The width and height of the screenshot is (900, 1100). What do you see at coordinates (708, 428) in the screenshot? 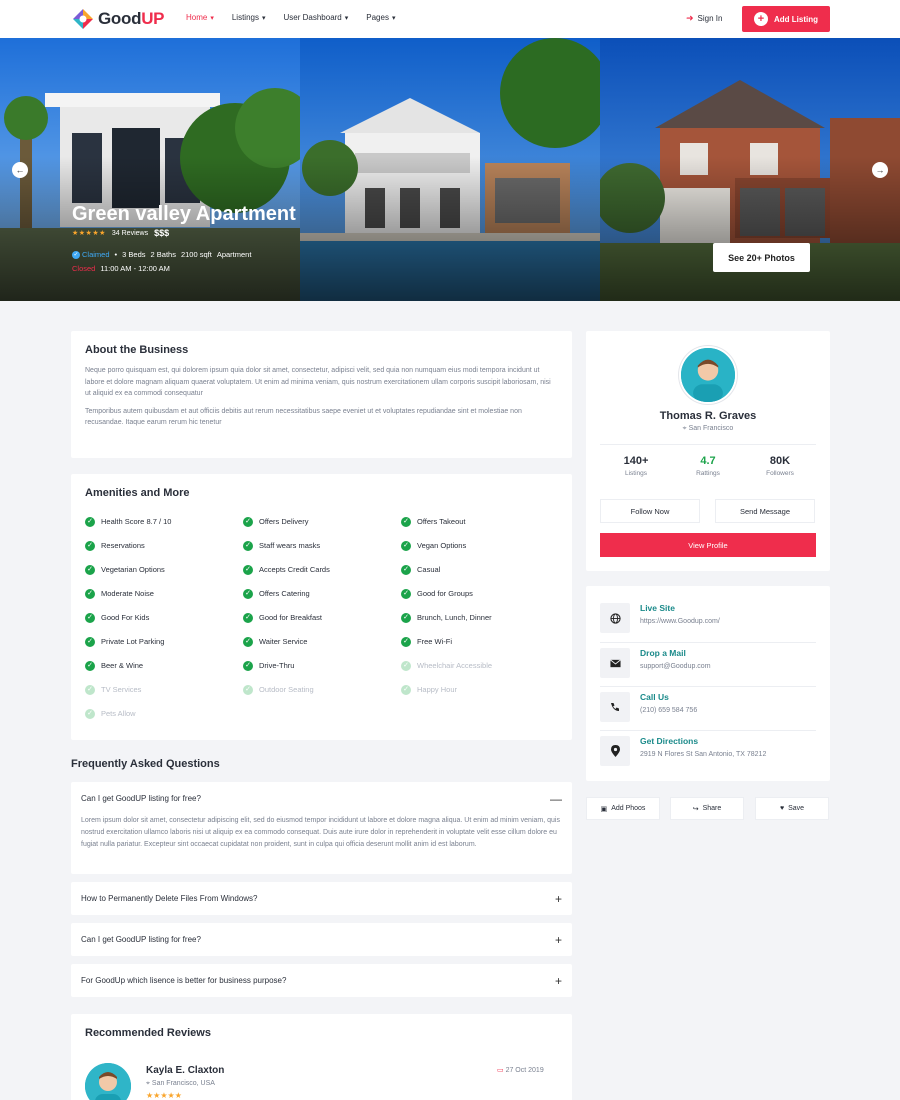
I see `owner-location: ⌖ San Francisco` at bounding box center [708, 428].